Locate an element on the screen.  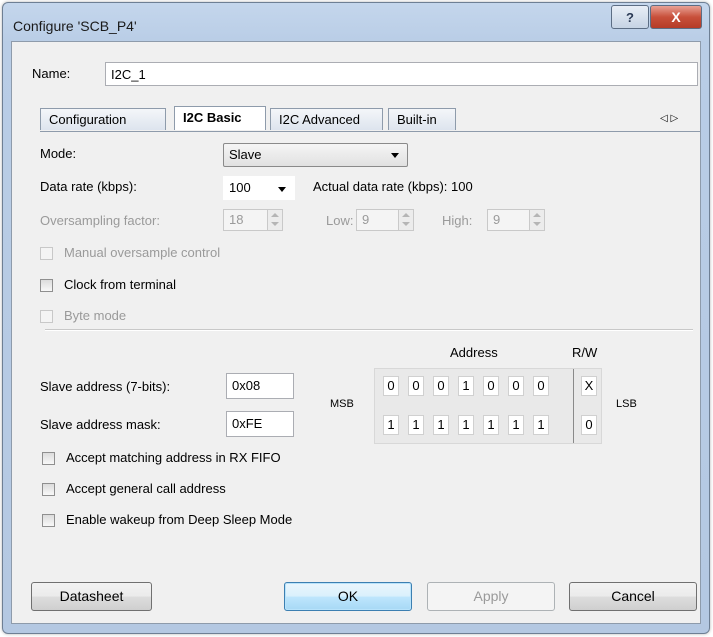
window-title: Configure 'SCB_P4' is located at coordinates (75, 26).